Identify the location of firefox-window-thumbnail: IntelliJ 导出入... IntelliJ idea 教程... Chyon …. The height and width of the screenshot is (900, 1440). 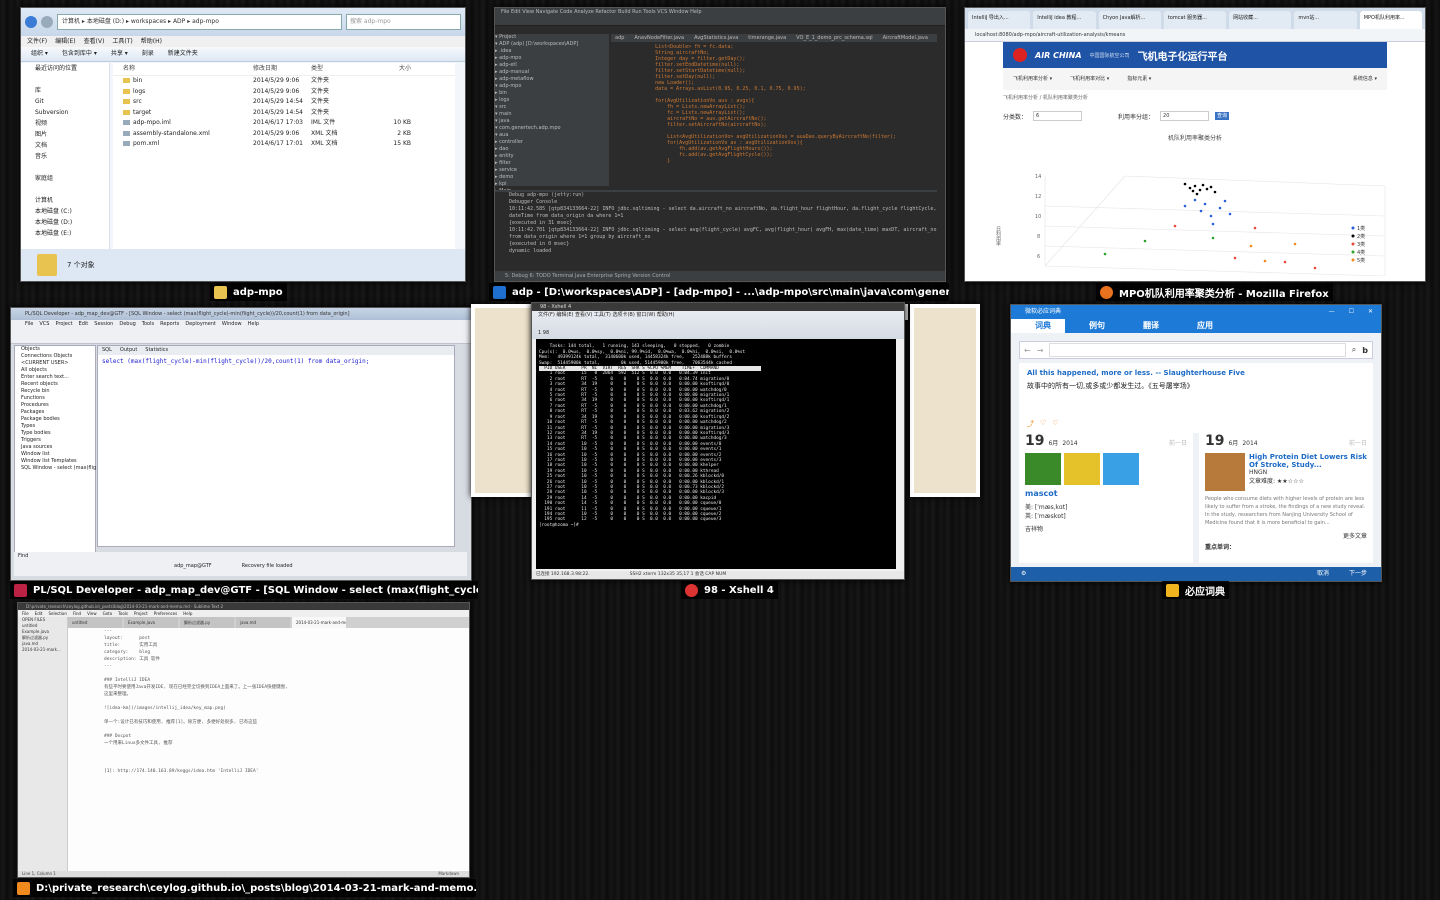
(1195, 144).